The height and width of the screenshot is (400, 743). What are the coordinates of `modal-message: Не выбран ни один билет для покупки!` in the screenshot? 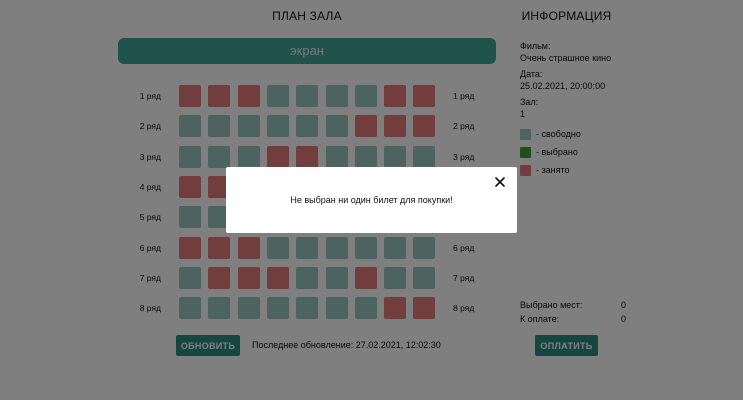 It's located at (371, 200).